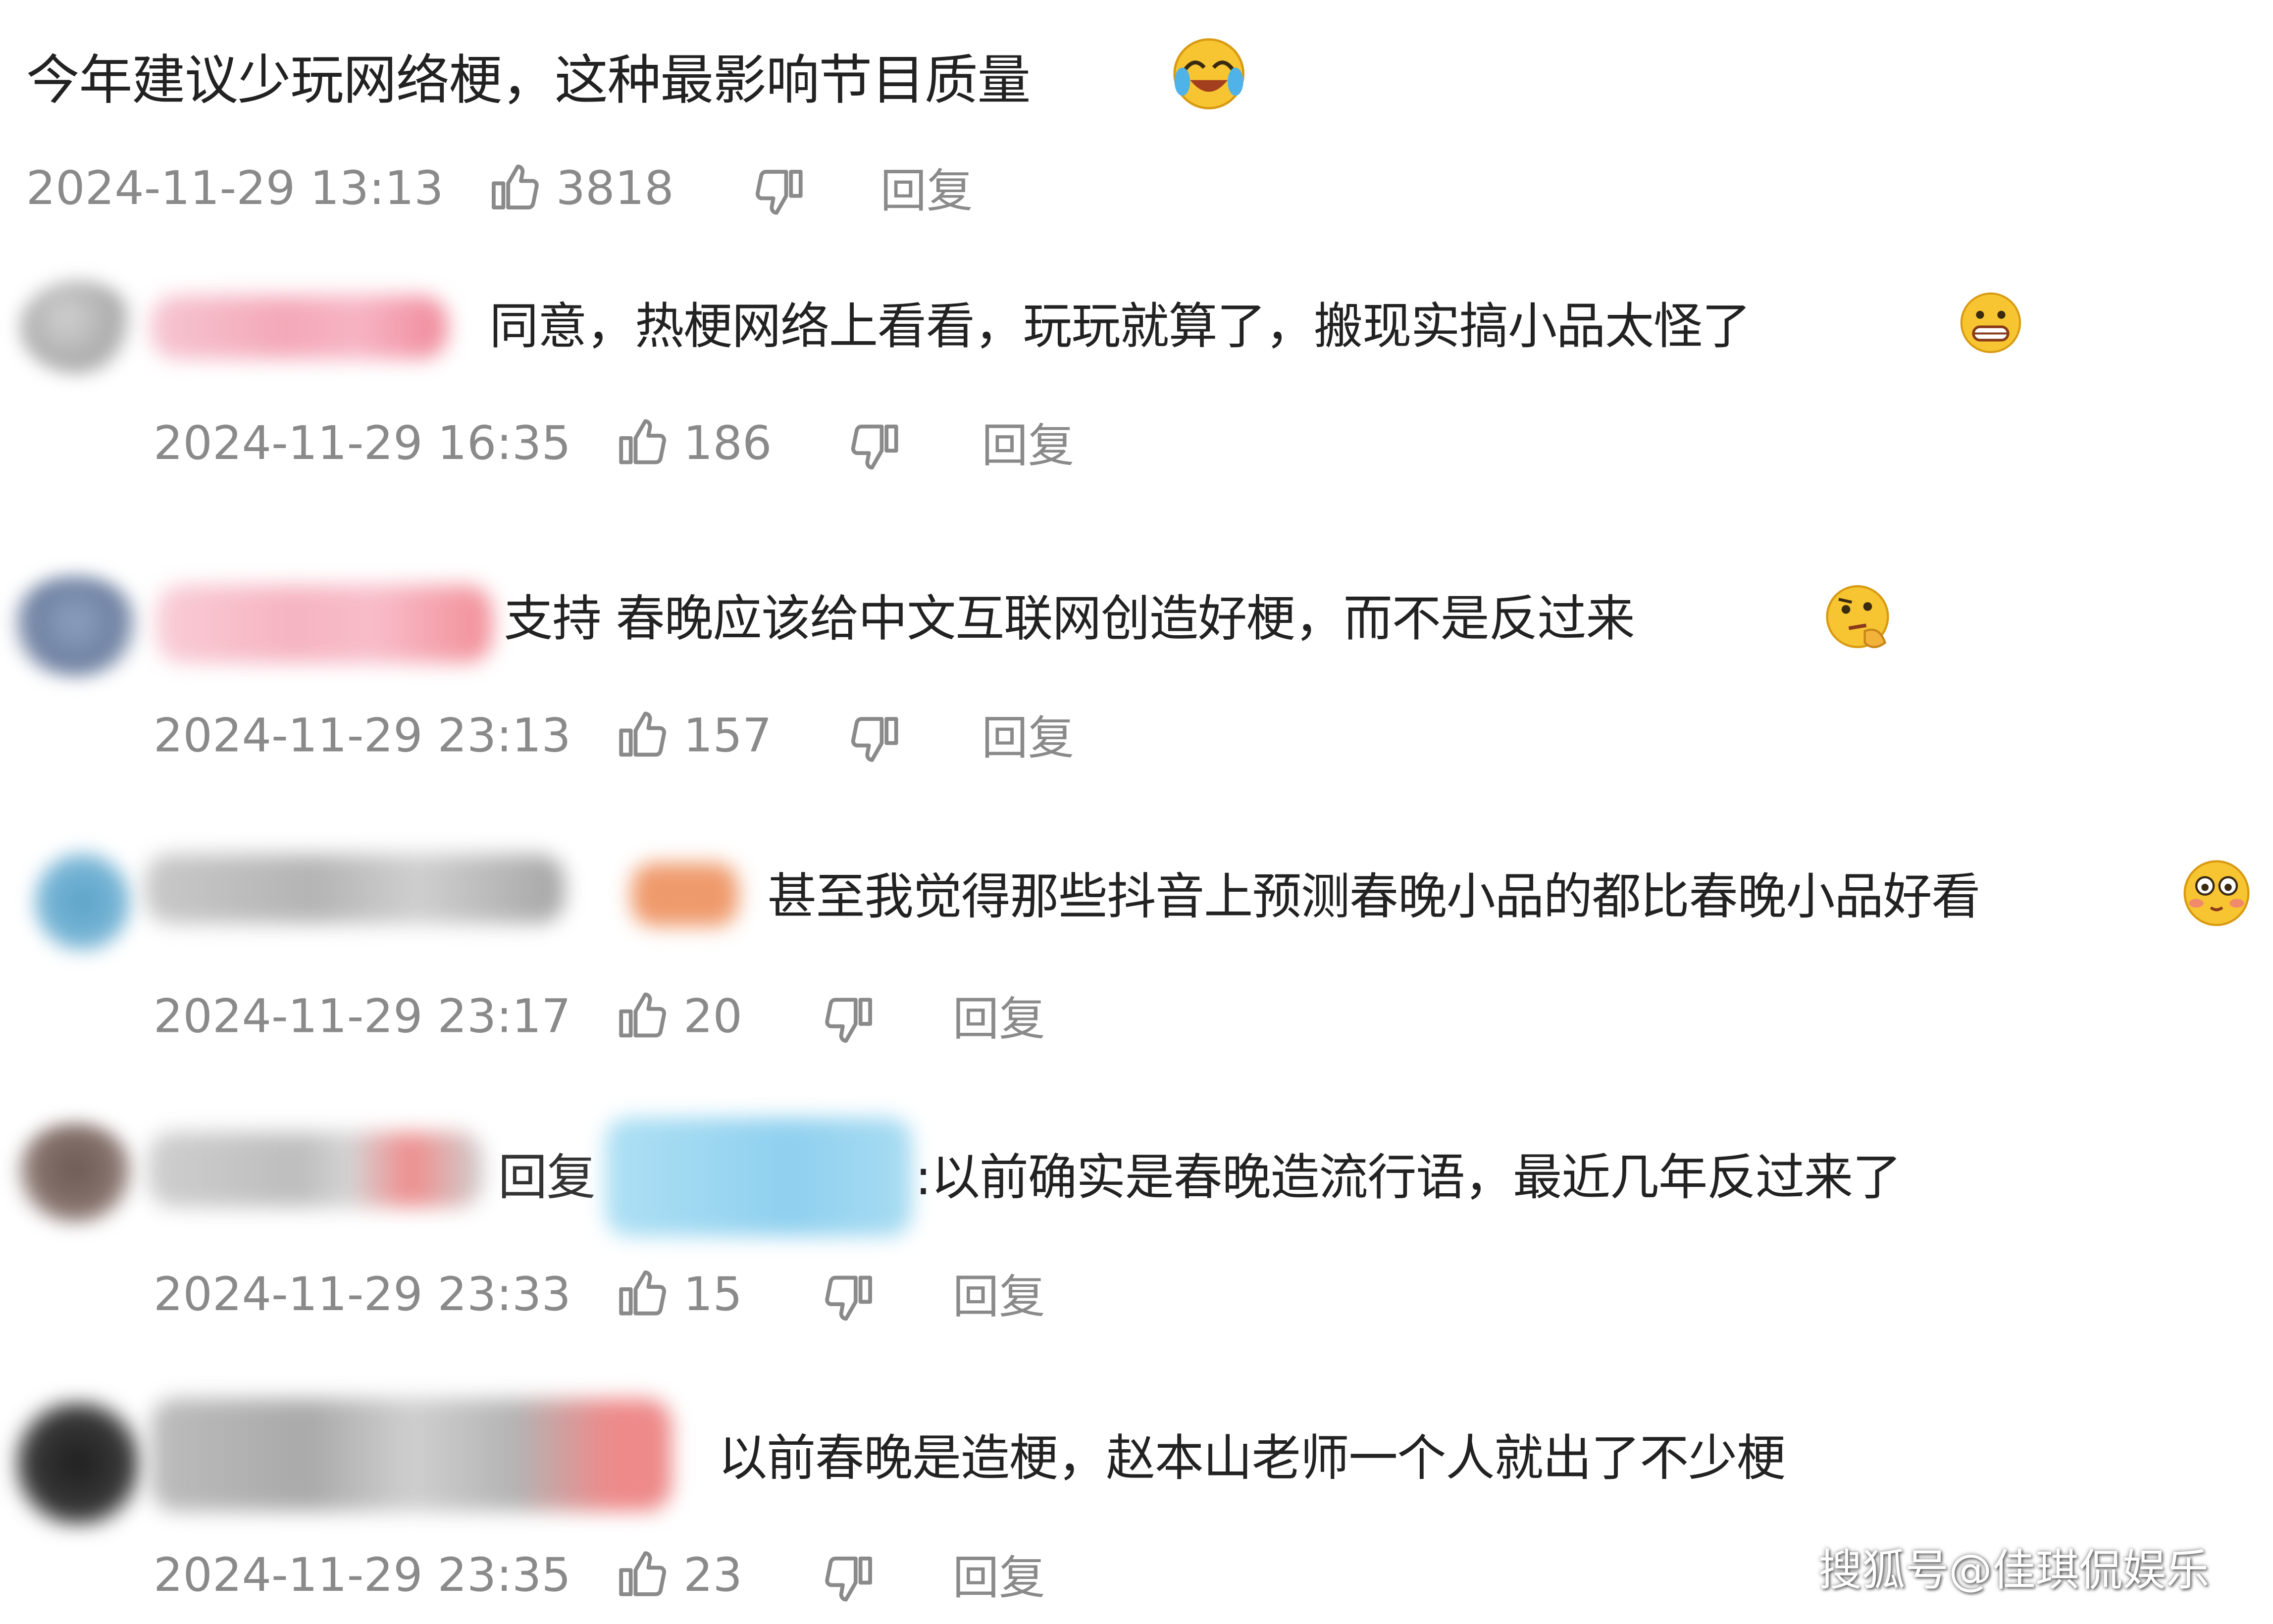  I want to click on grimace-emoji, so click(1990, 323).